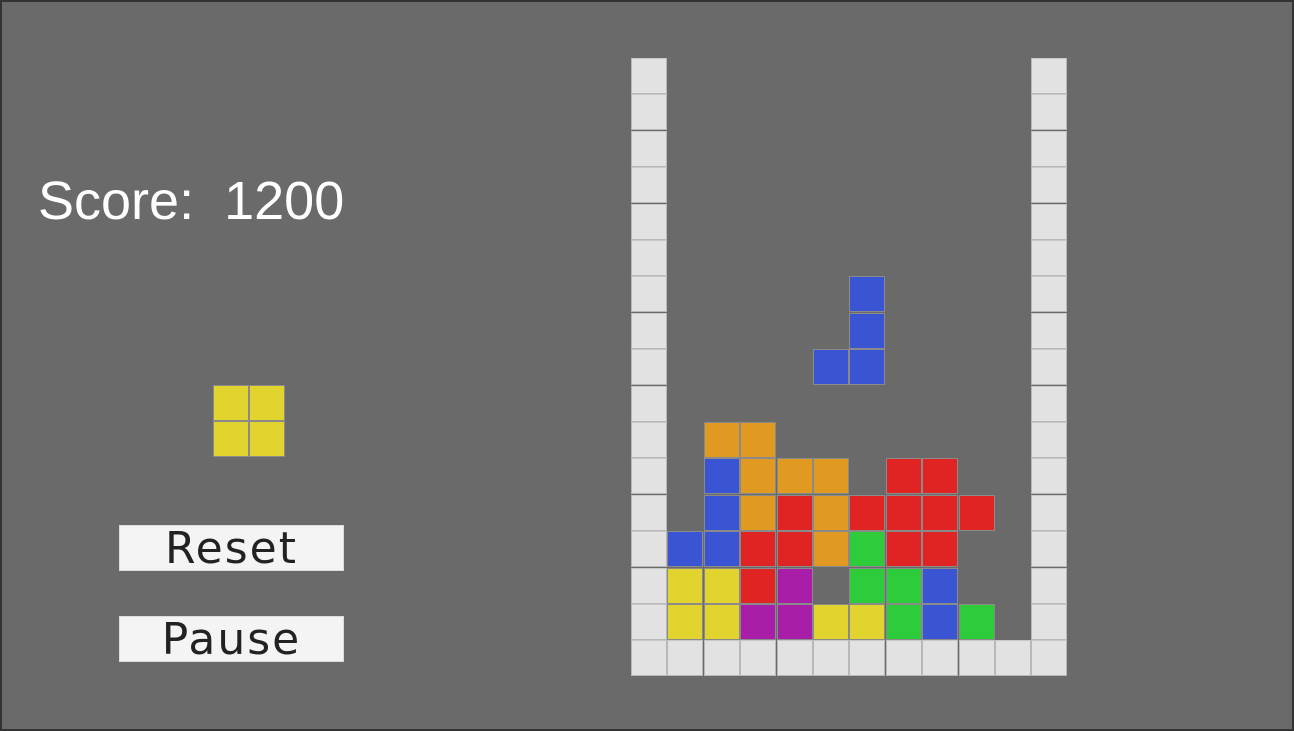 This screenshot has height=731, width=1294. I want to click on next-piece-preview, so click(249, 421).